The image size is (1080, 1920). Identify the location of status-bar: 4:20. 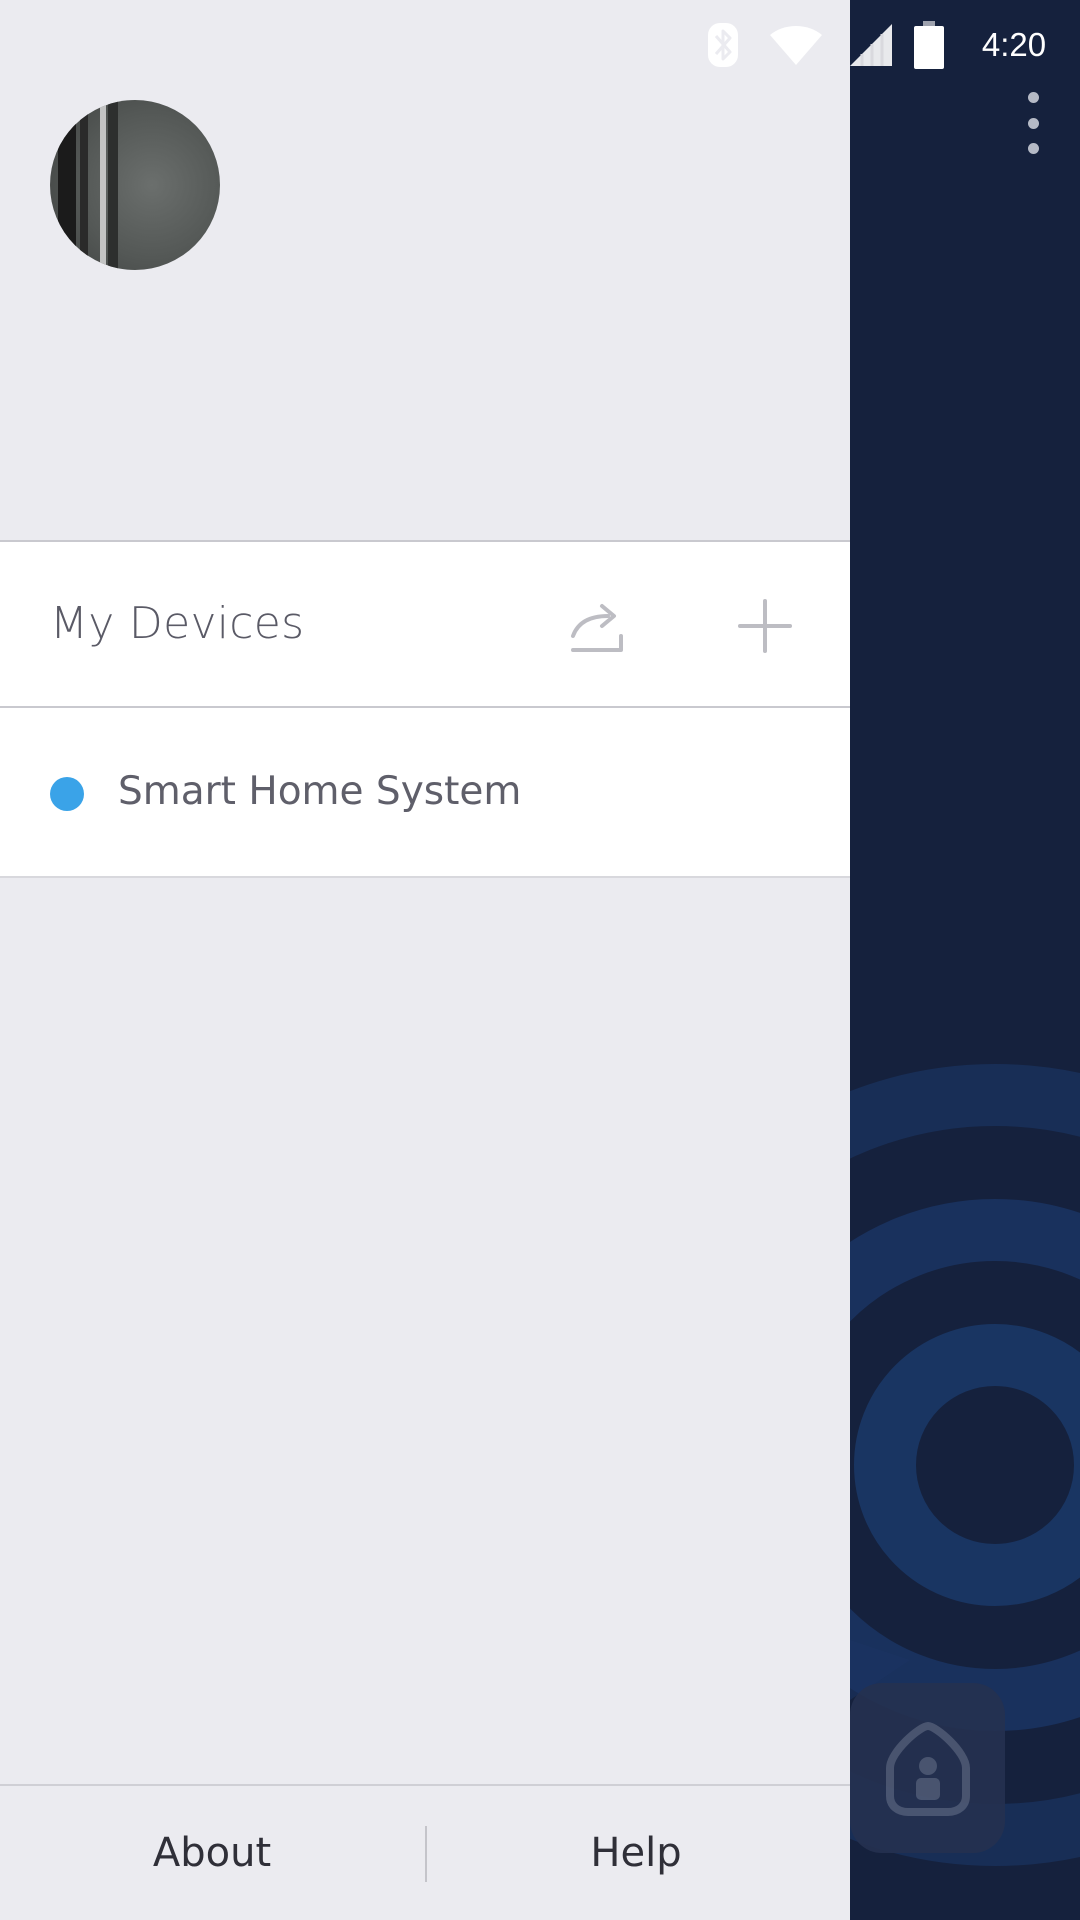
(540, 45).